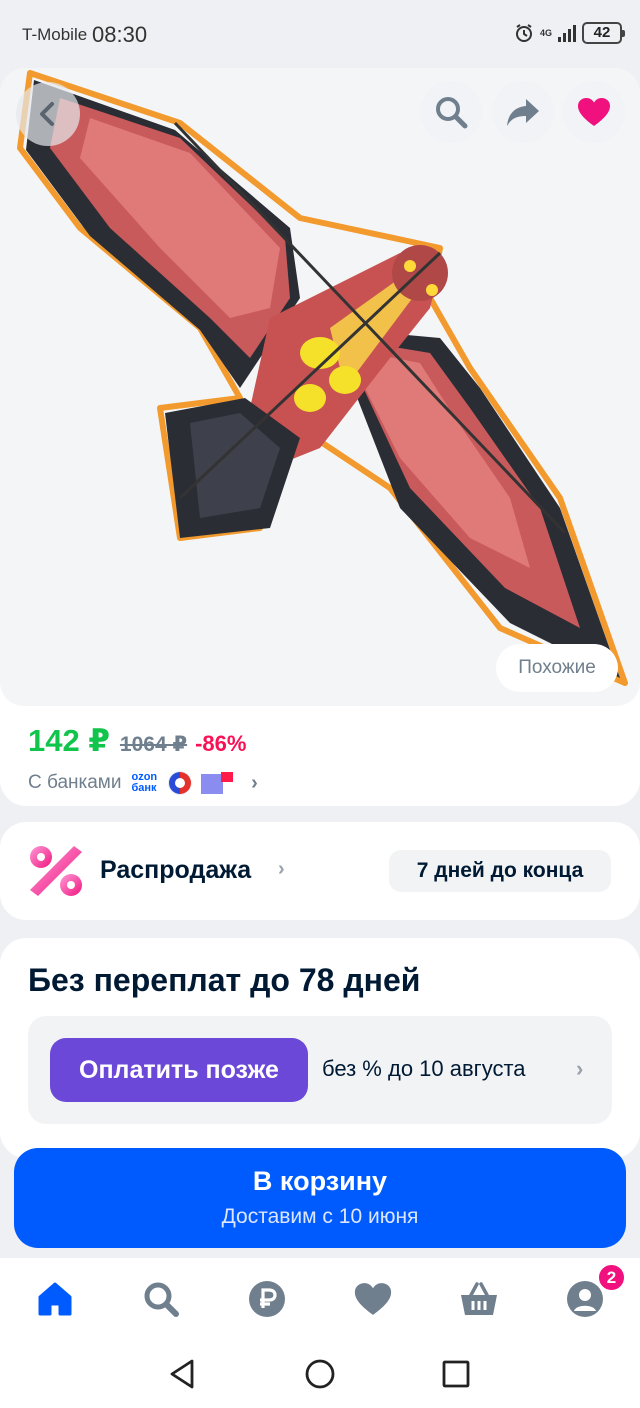 The width and height of the screenshot is (640, 1408). I want to click on status-icons: 4G 42, so click(569, 33).